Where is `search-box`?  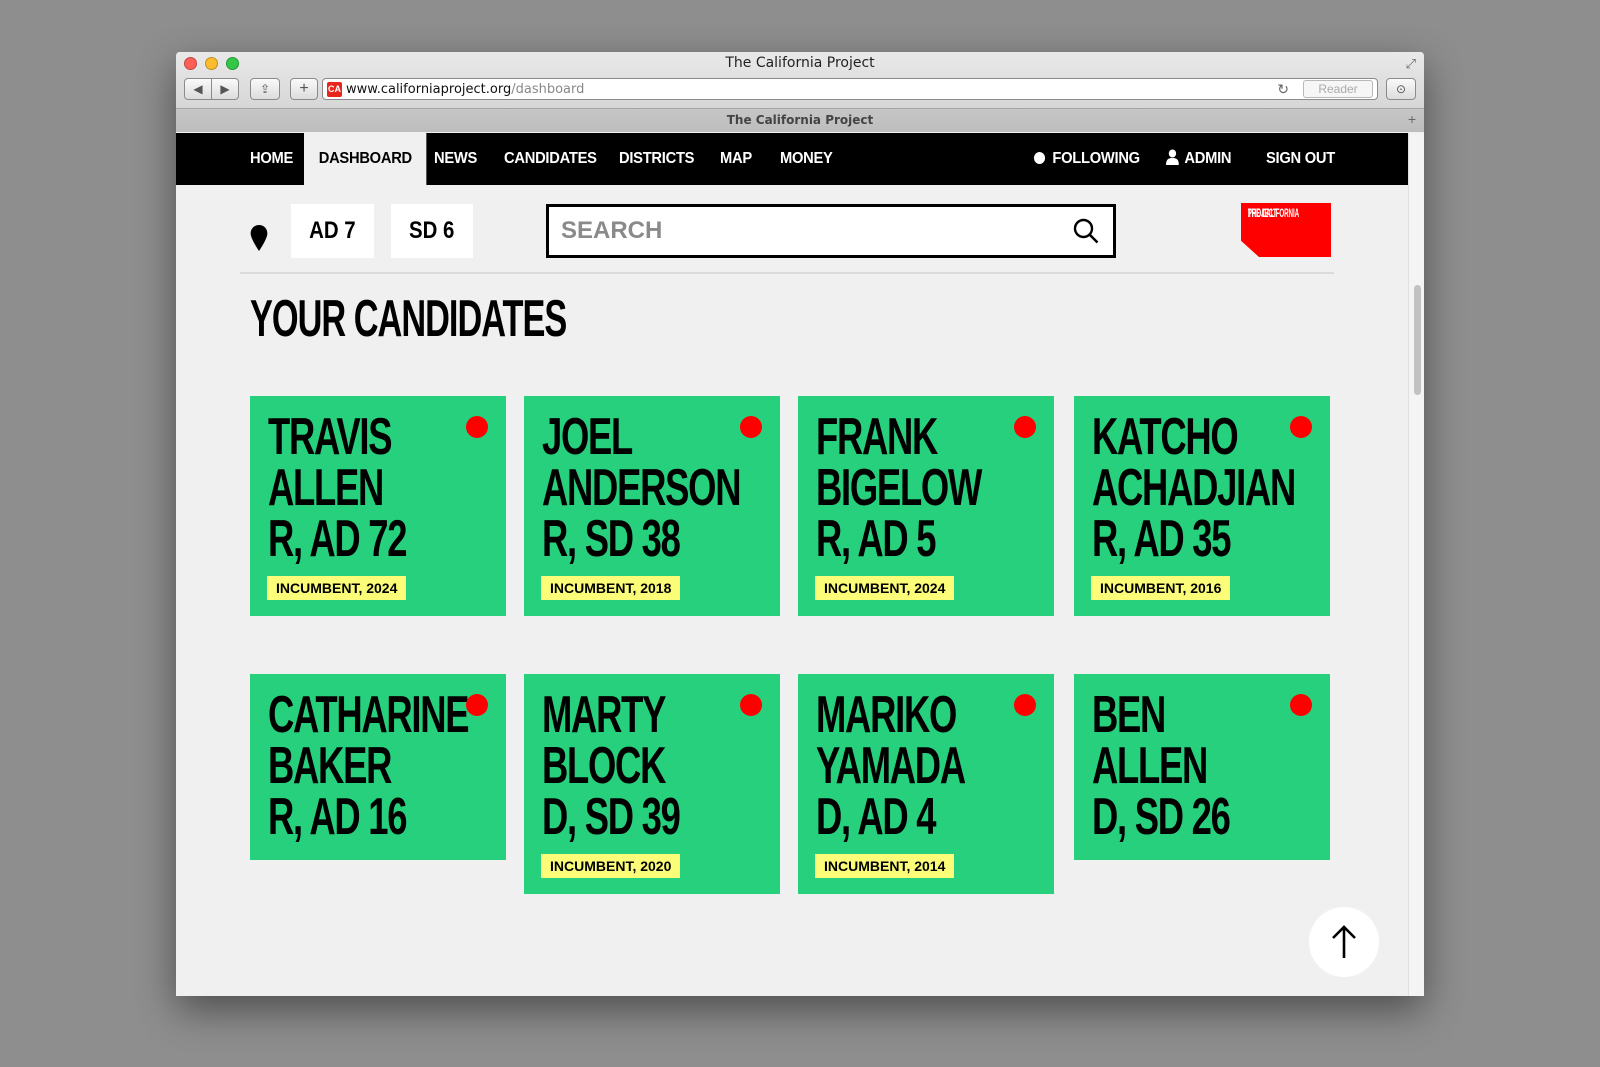 search-box is located at coordinates (831, 231).